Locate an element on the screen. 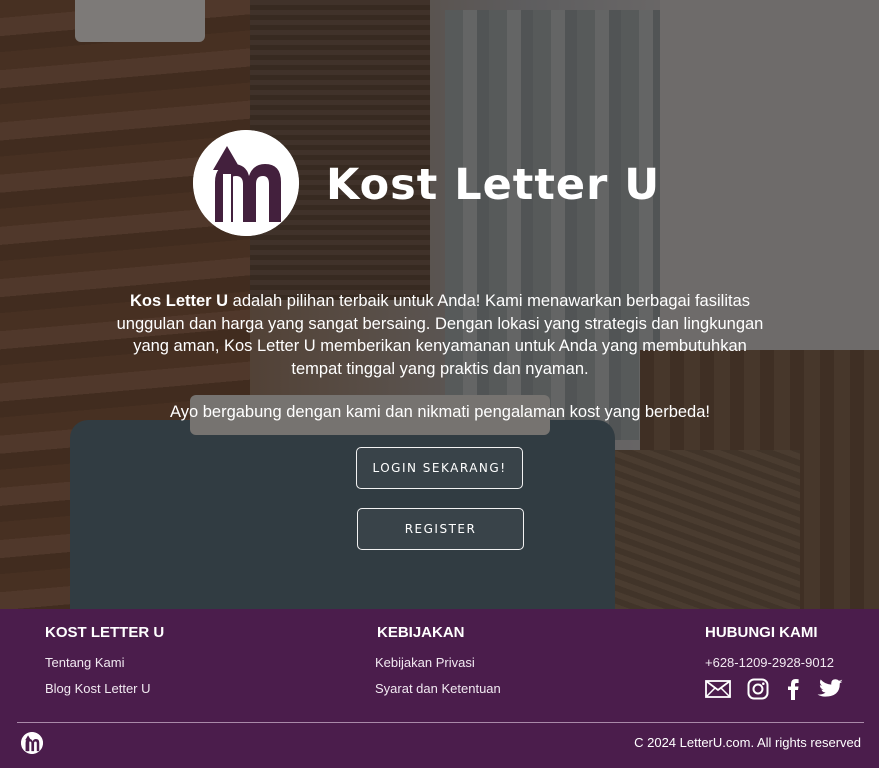 This screenshot has width=879, height=768. footer-title-kost-letter-u: KOST LETTER U is located at coordinates (105, 632).